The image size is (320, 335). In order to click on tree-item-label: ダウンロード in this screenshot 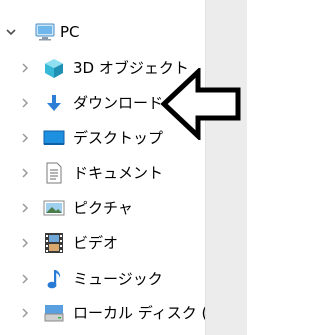, I will do `click(118, 103)`.